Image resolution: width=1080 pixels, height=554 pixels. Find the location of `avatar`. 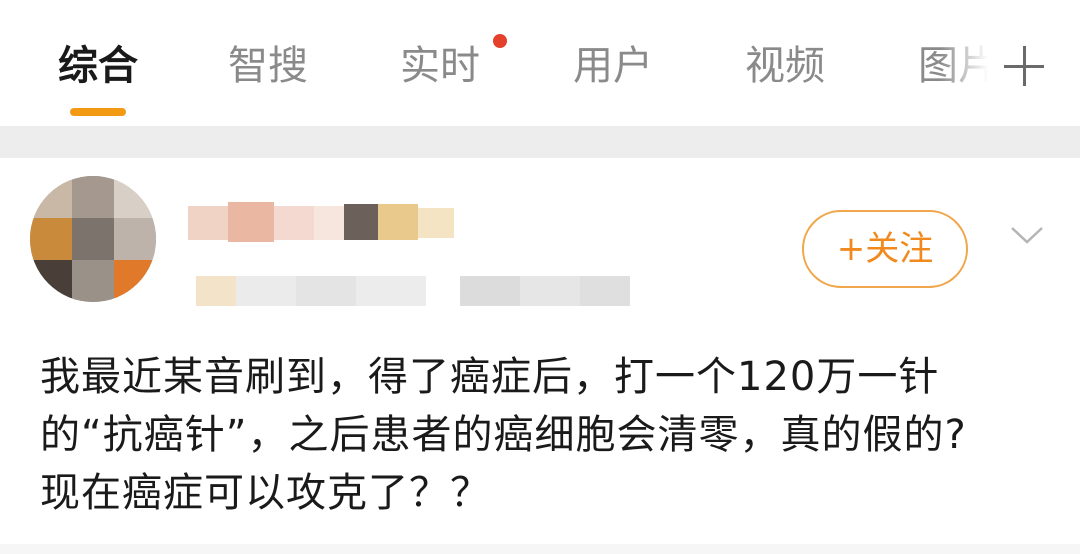

avatar is located at coordinates (93, 239).